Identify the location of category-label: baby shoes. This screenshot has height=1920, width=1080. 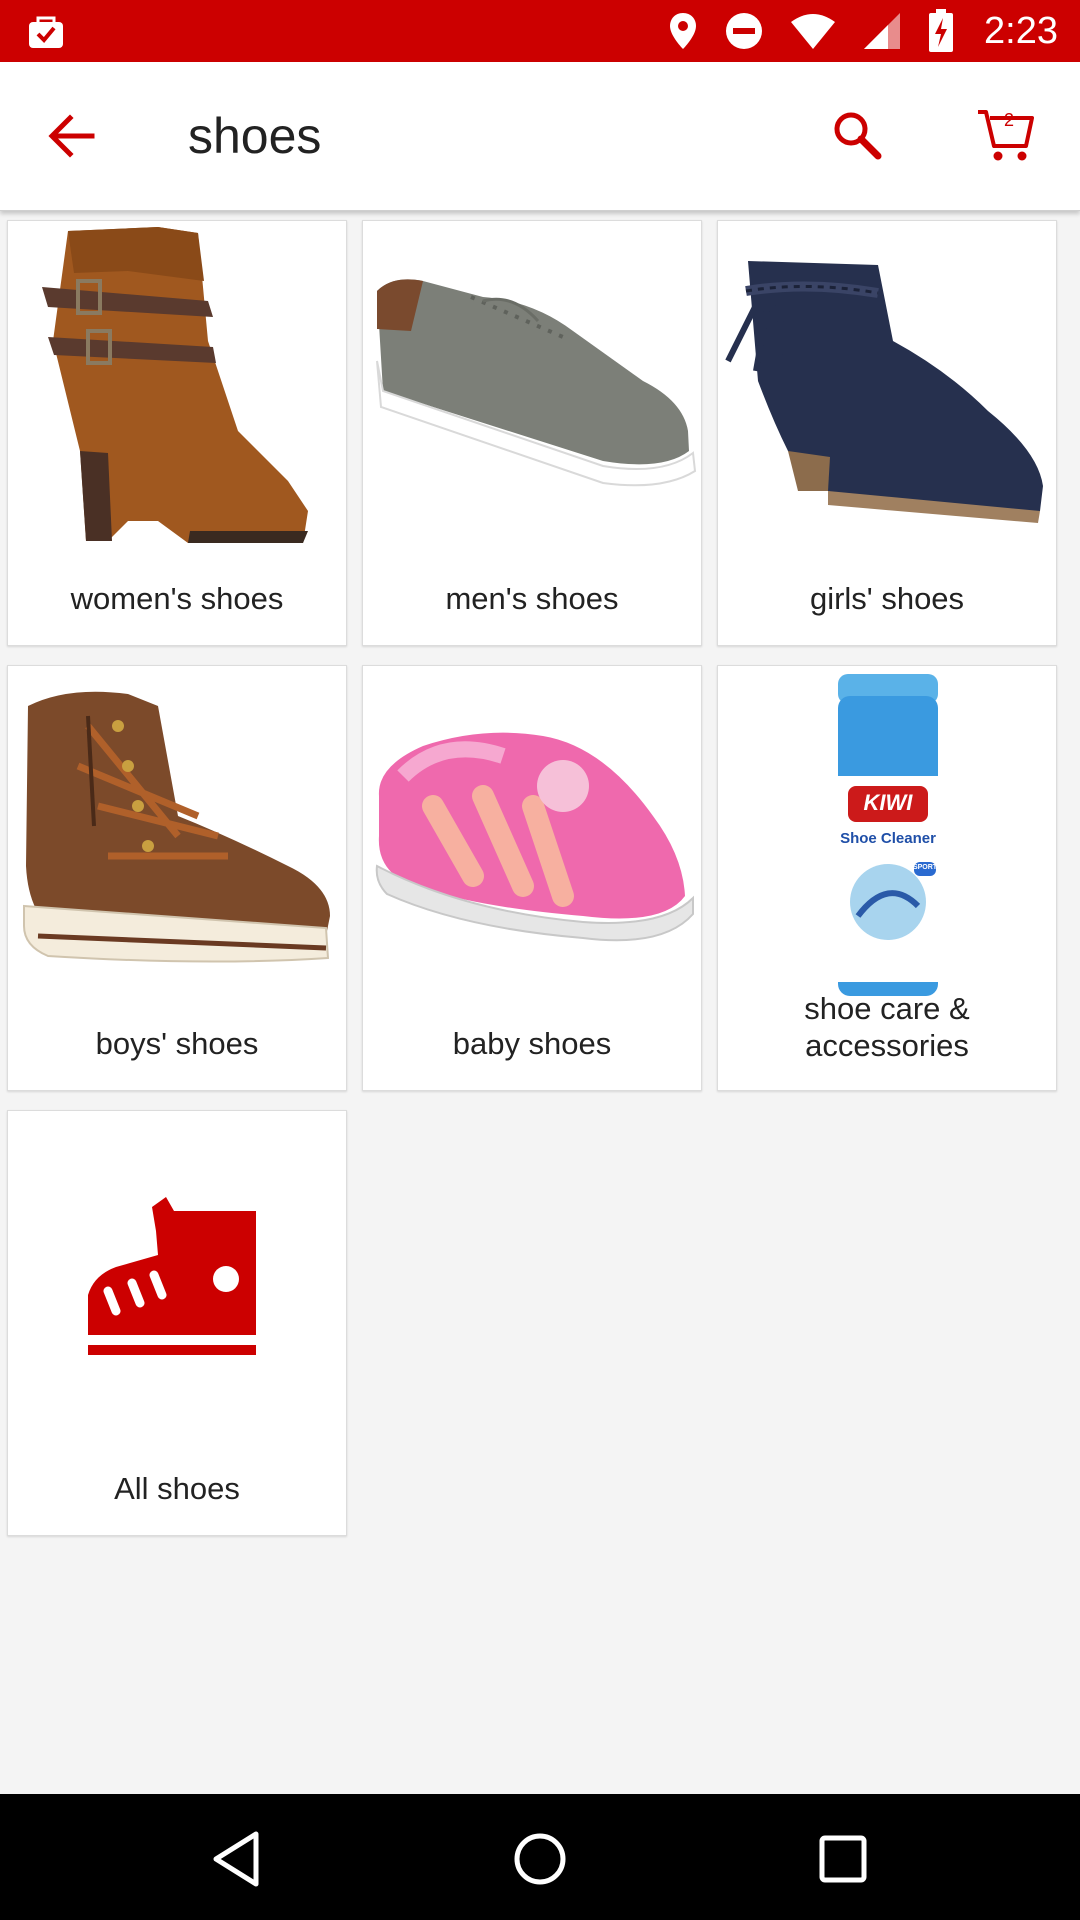
(532, 1043).